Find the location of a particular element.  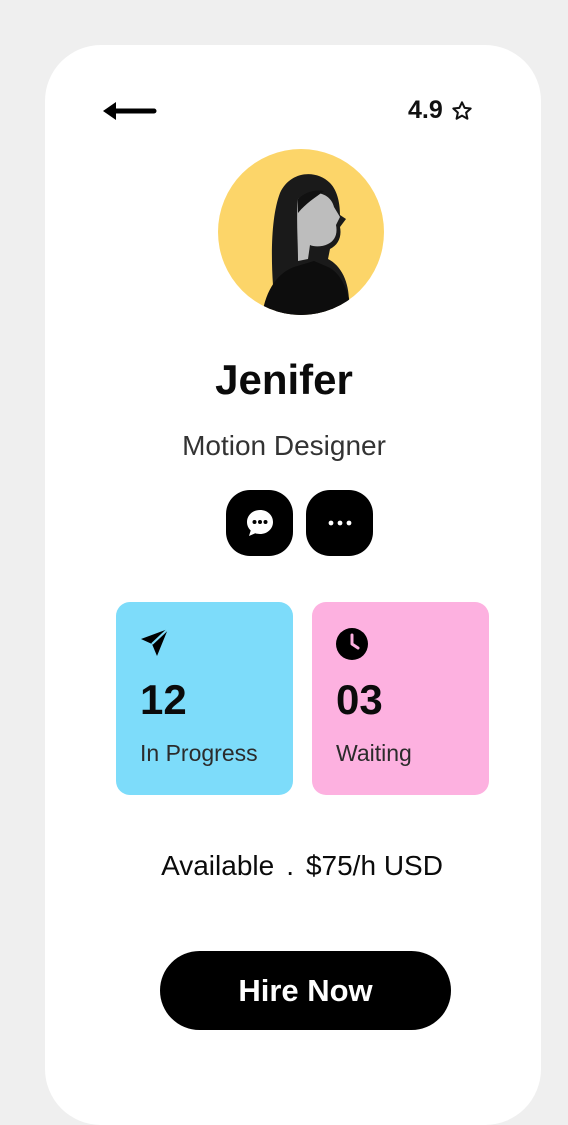

chat-bubble-icon is located at coordinates (259, 523).